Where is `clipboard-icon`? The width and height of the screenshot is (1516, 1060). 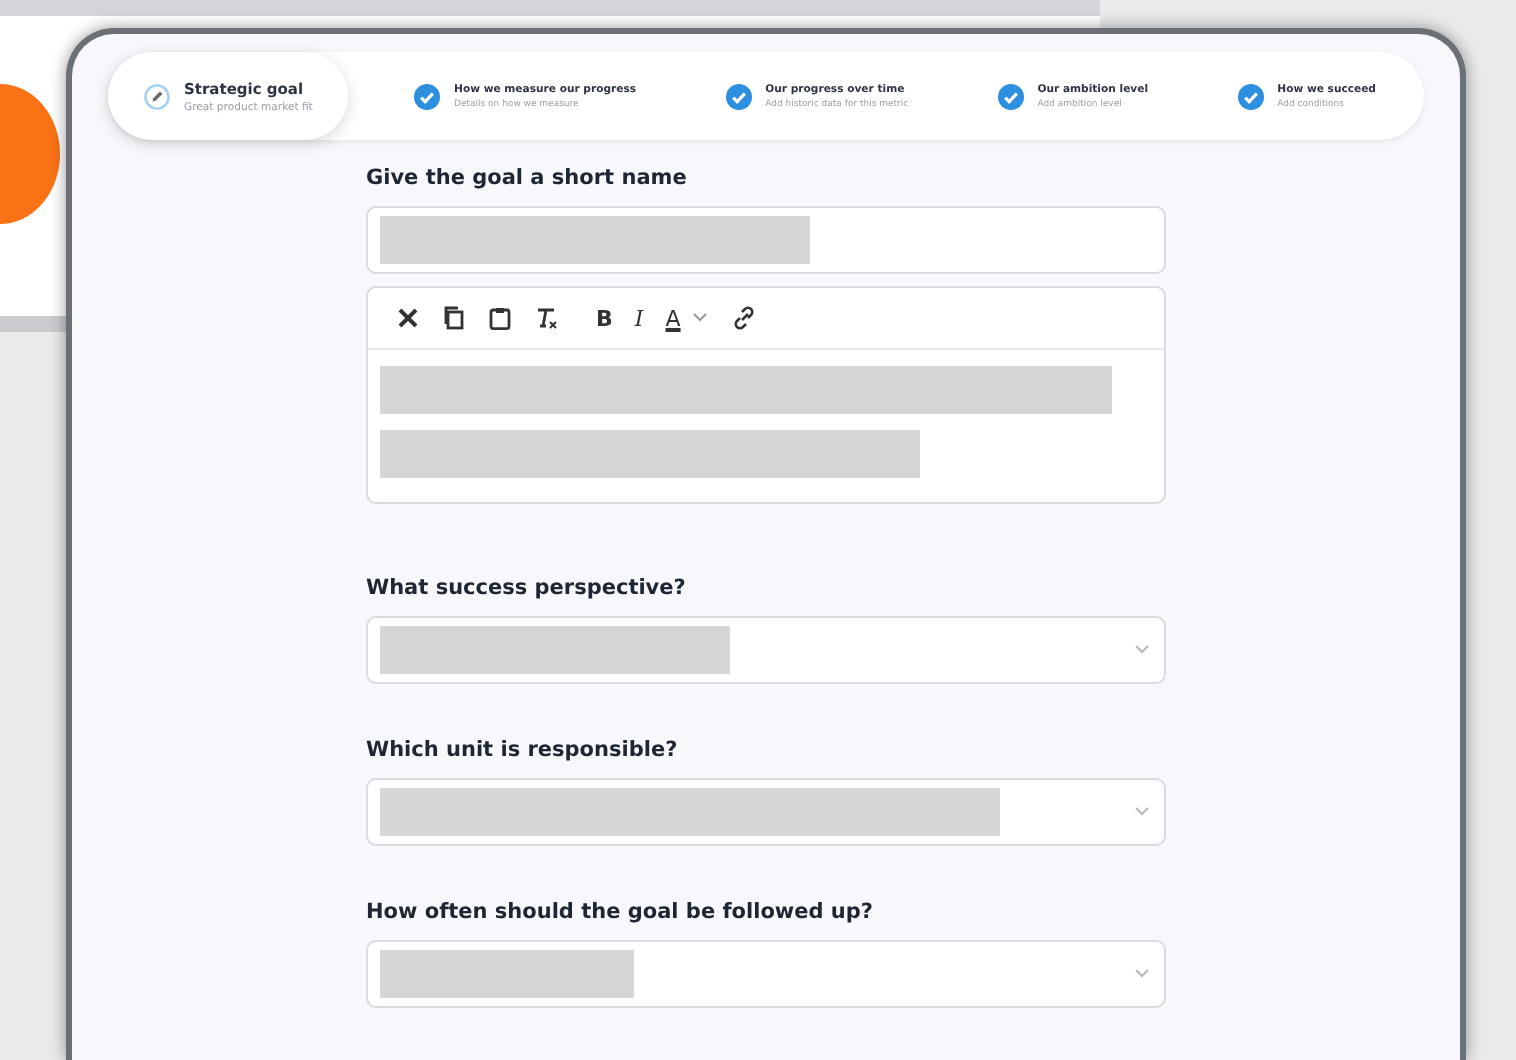
clipboard-icon is located at coordinates (500, 318).